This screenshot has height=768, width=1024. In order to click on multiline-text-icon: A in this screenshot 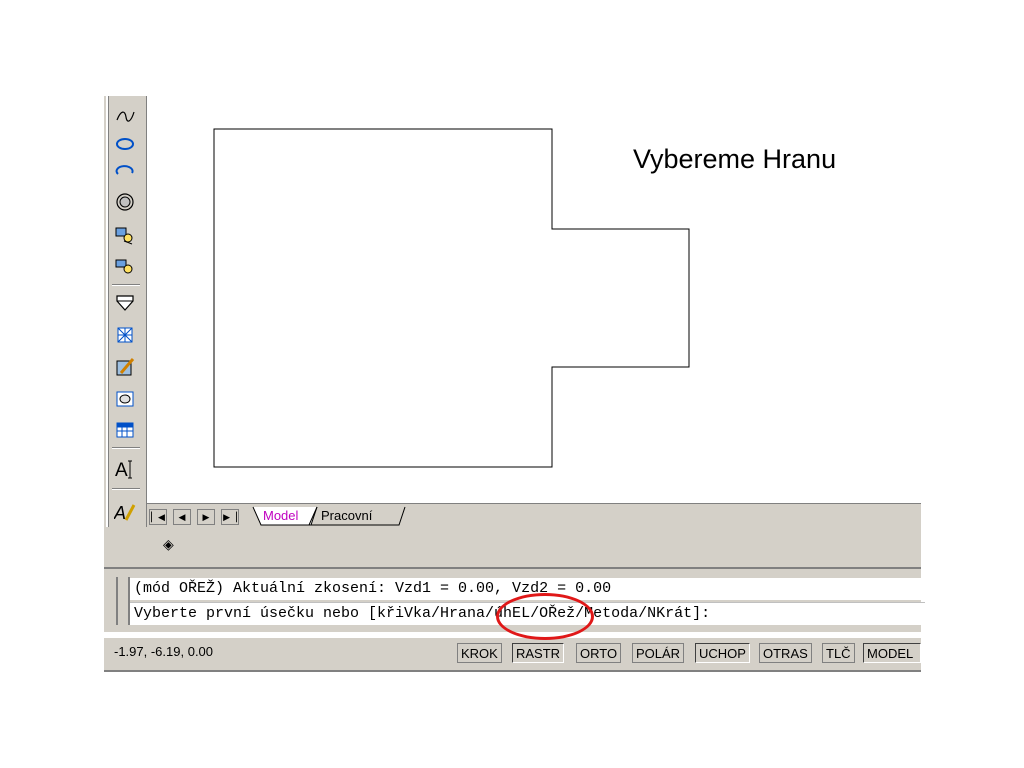, I will do `click(125, 469)`.